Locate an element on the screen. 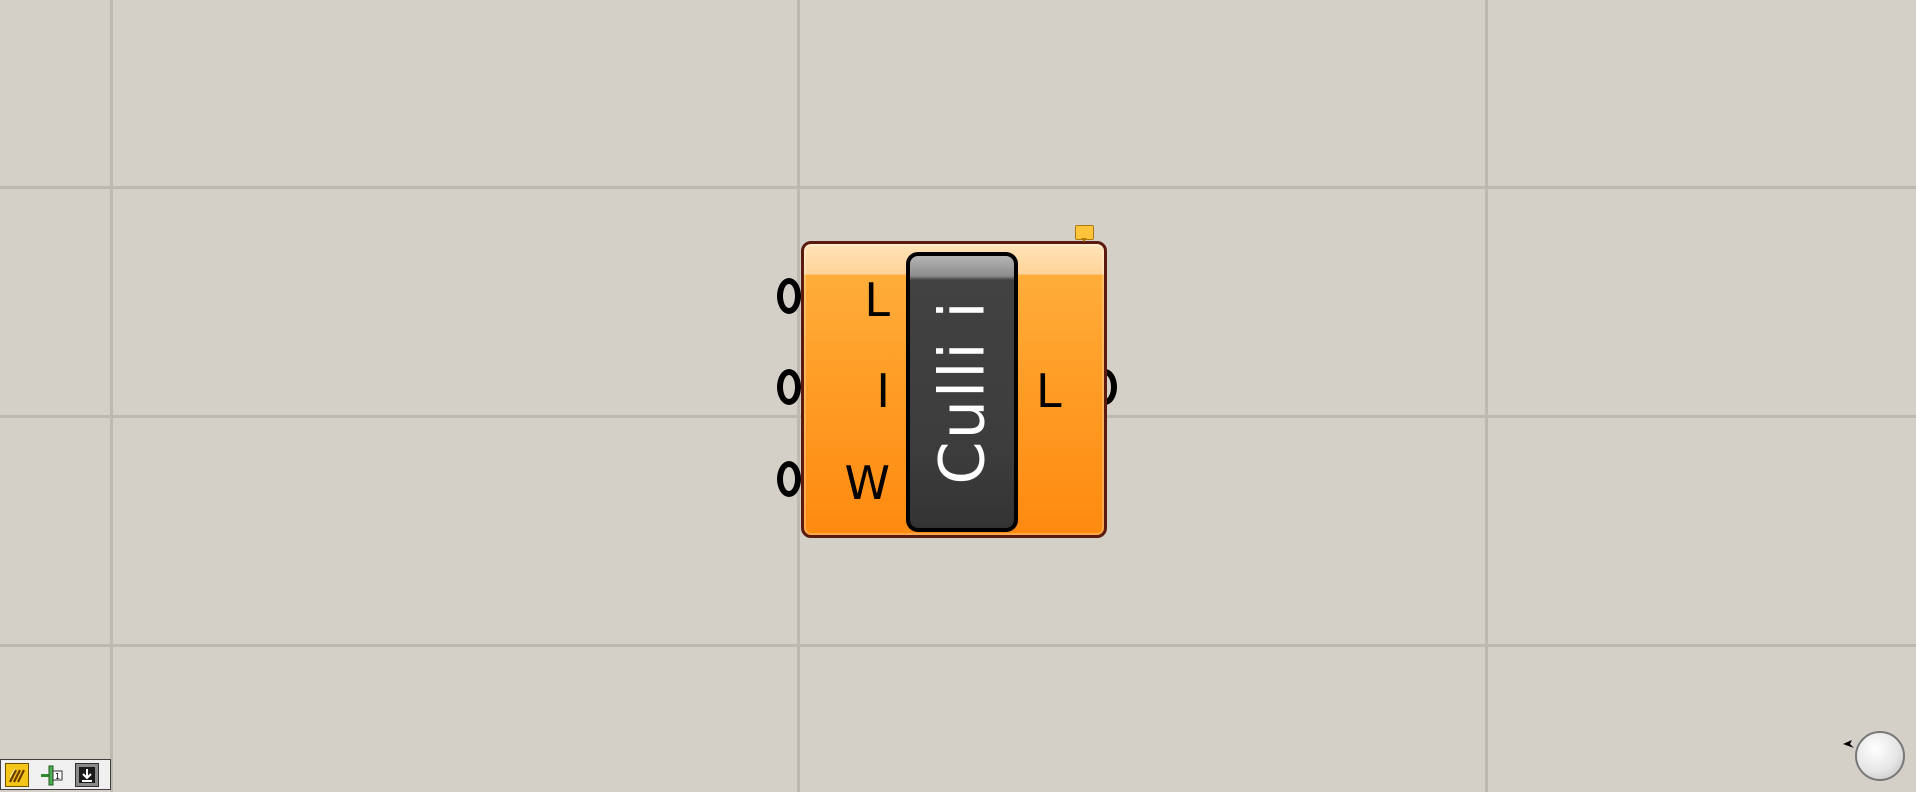 The width and height of the screenshot is (1916, 792). canvas-preview-icon is located at coordinates (17, 775).